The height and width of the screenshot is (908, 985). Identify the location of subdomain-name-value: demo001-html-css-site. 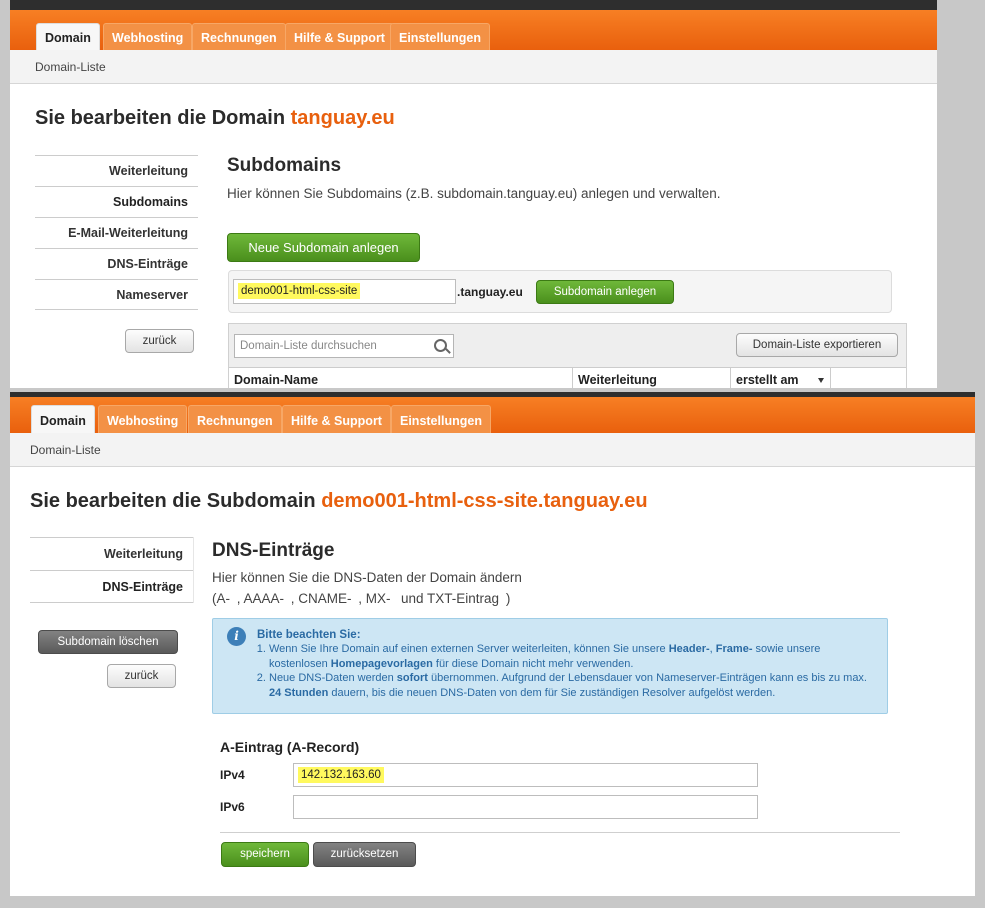
(299, 291).